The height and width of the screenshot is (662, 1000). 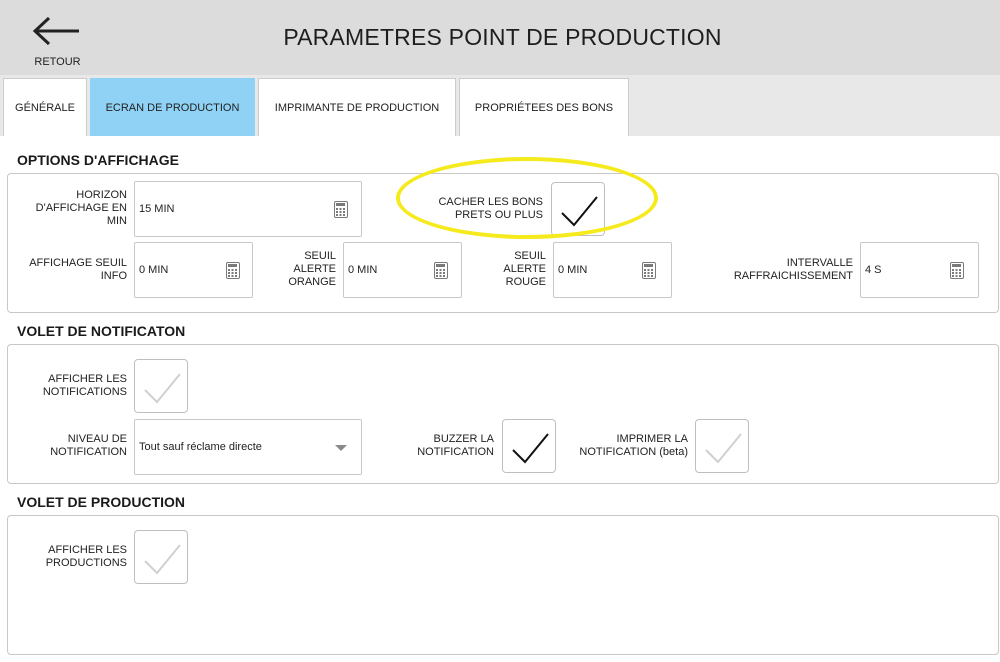 I want to click on orange-threshold-label: SEUIL ALERTE ORANGE, so click(x=299, y=269).